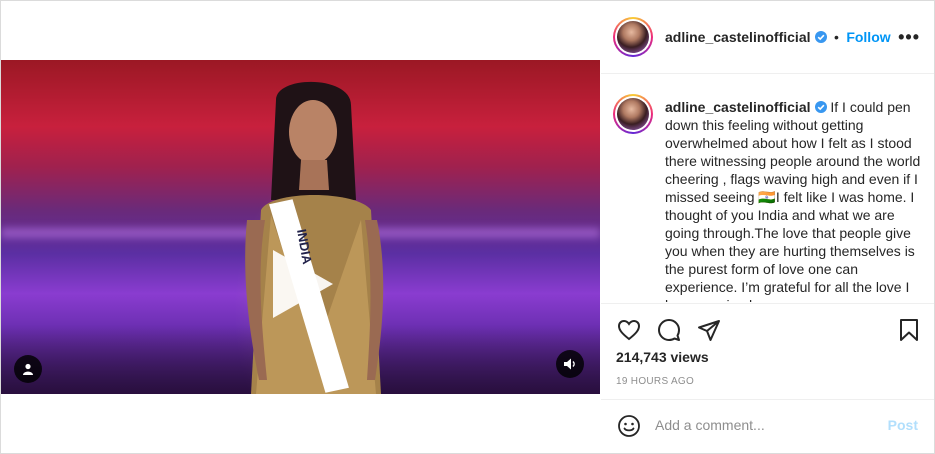 The image size is (935, 454). I want to click on contestant-figure: INDIA, so click(314, 237).